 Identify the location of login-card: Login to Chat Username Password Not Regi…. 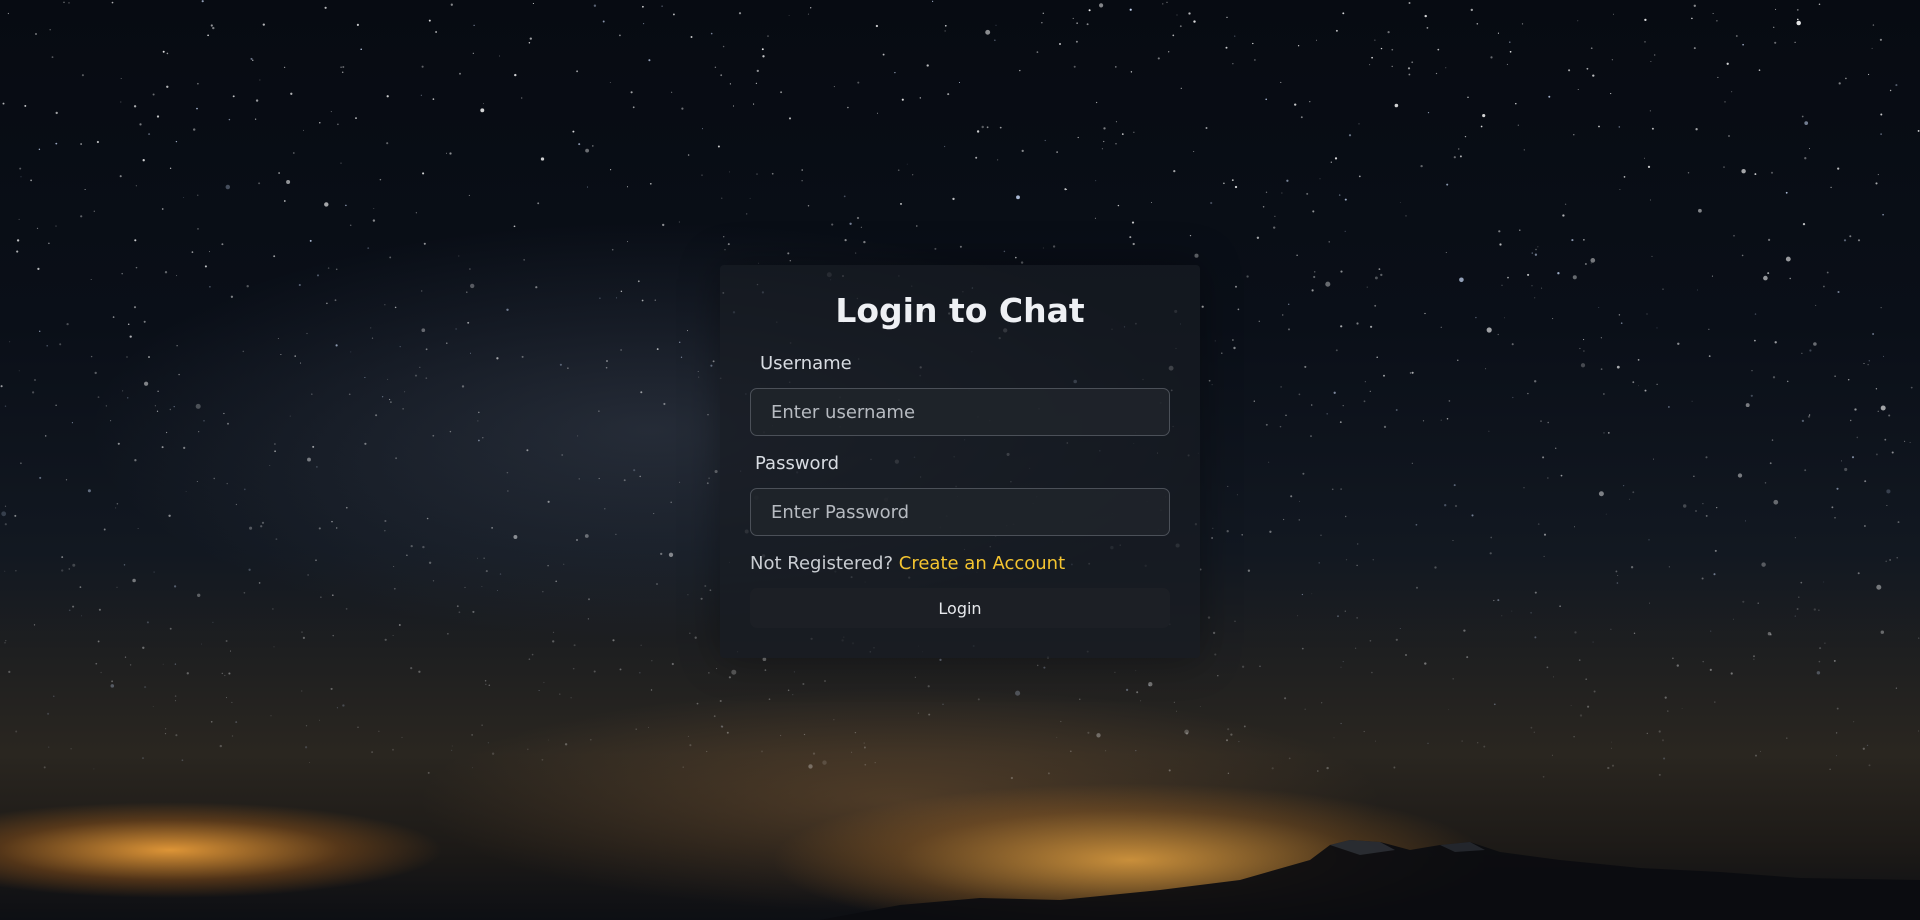
(960, 461).